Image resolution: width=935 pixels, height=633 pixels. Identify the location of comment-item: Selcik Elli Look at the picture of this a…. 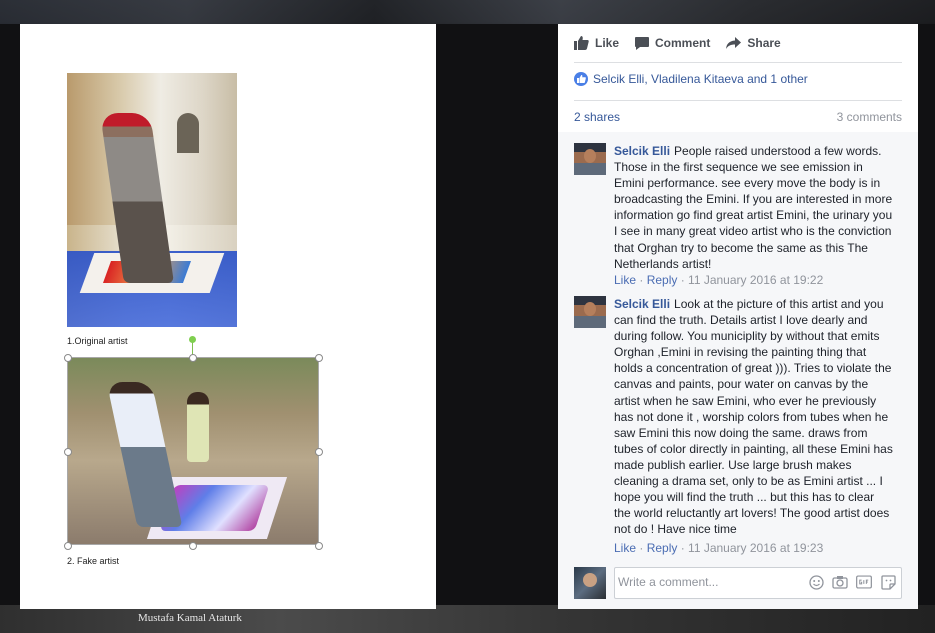
(739, 428).